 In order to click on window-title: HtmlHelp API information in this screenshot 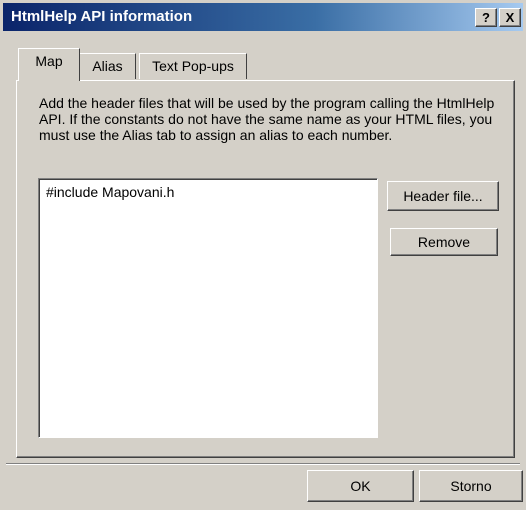, I will do `click(102, 16)`.